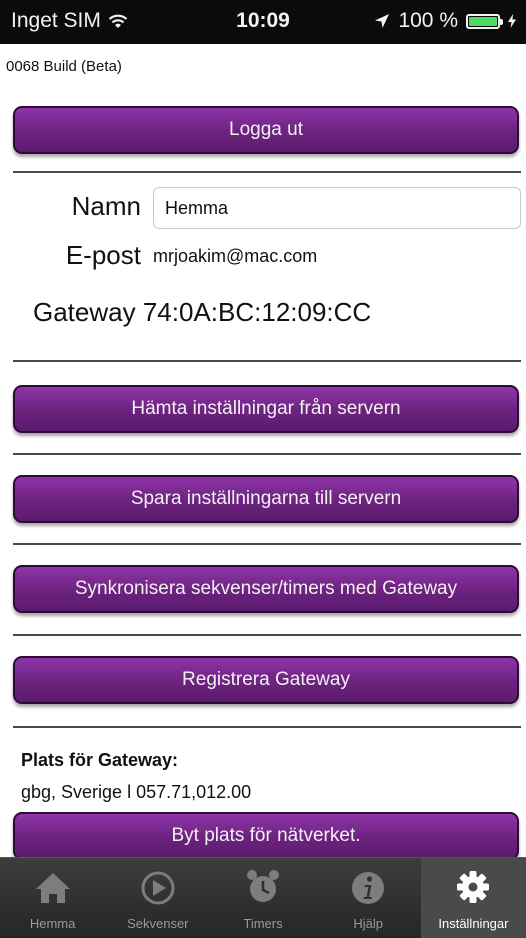  What do you see at coordinates (136, 792) in the screenshot?
I see `location-value: gbg, Sverige l 057.71,012.00` at bounding box center [136, 792].